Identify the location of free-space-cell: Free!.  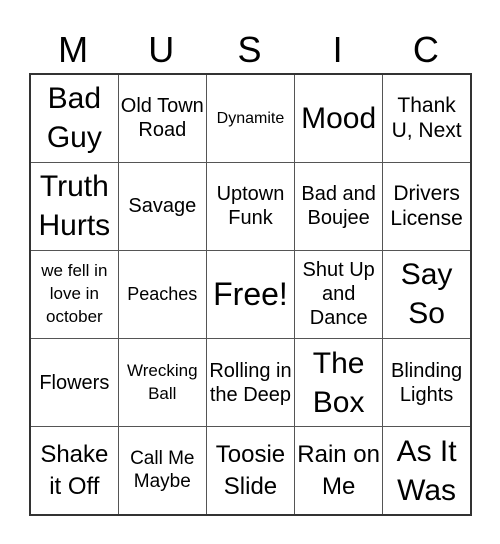
(250, 294).